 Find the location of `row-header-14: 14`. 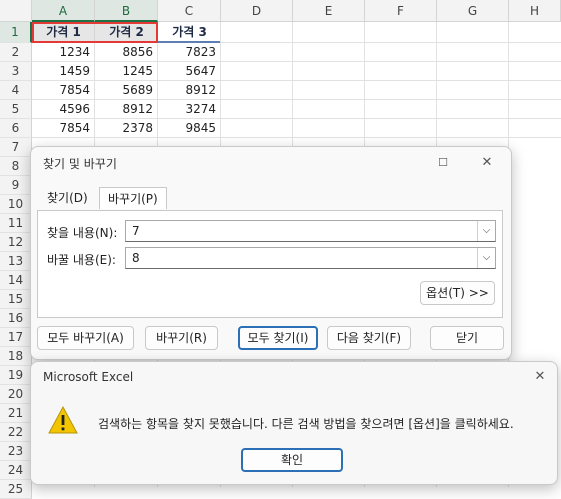

row-header-14: 14 is located at coordinates (16, 280).